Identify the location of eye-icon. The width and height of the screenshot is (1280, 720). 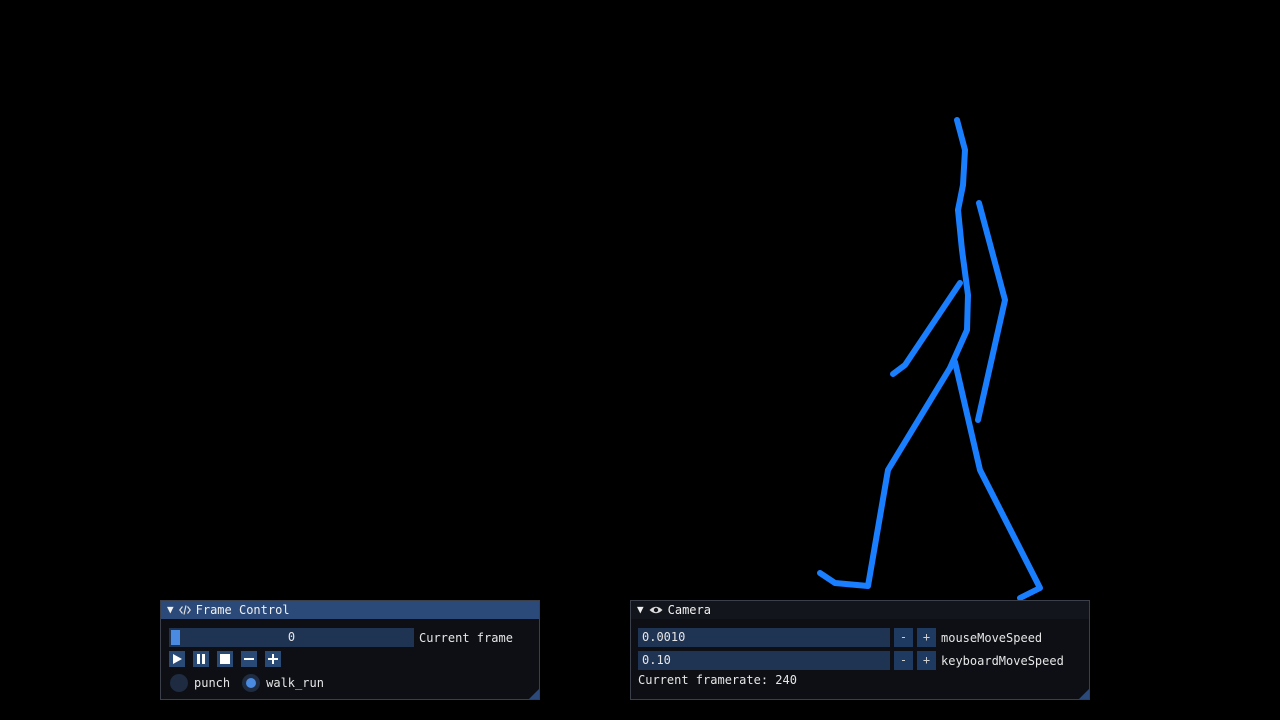
(656, 610).